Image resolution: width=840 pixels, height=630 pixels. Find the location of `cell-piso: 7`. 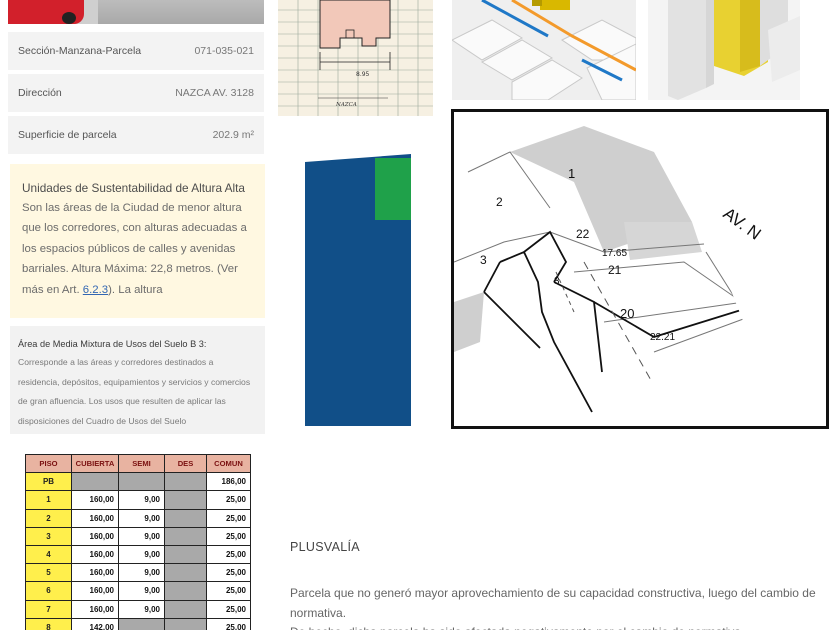

cell-piso: 7 is located at coordinates (48, 609).